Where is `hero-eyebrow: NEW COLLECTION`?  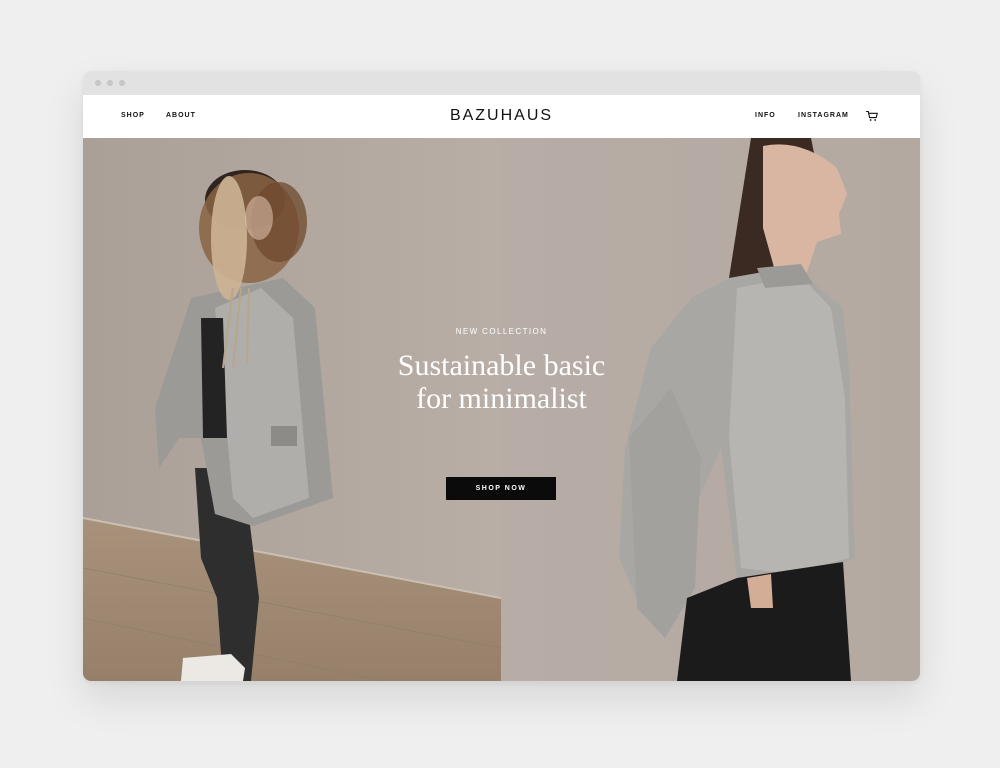
hero-eyebrow: NEW COLLECTION is located at coordinates (501, 331).